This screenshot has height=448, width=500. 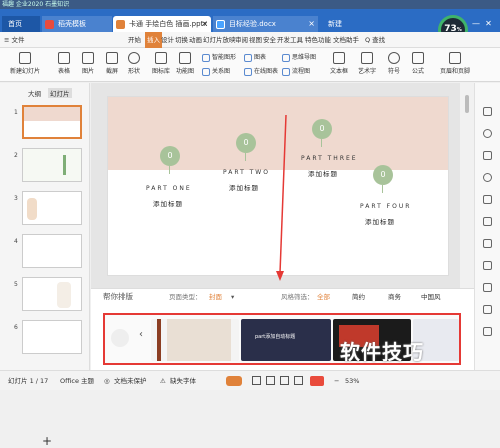 I want to click on part-title-3: PART THREE, so click(x=329, y=158).